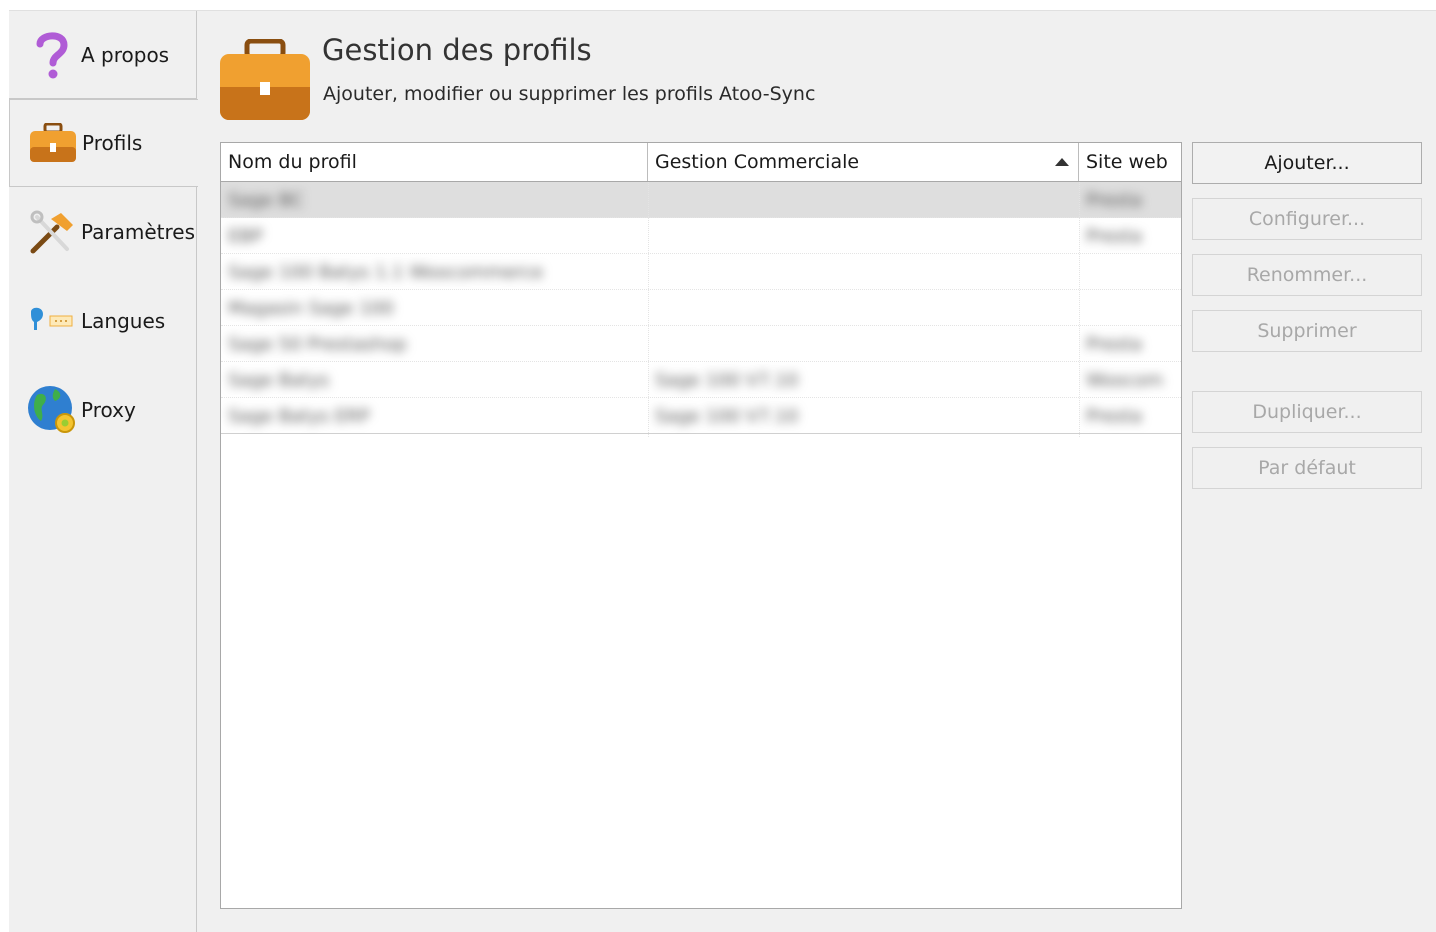 The height and width of the screenshot is (932, 1436). Describe the element at coordinates (125, 54) in the screenshot. I see `sidebar-item-label: A propos` at that location.